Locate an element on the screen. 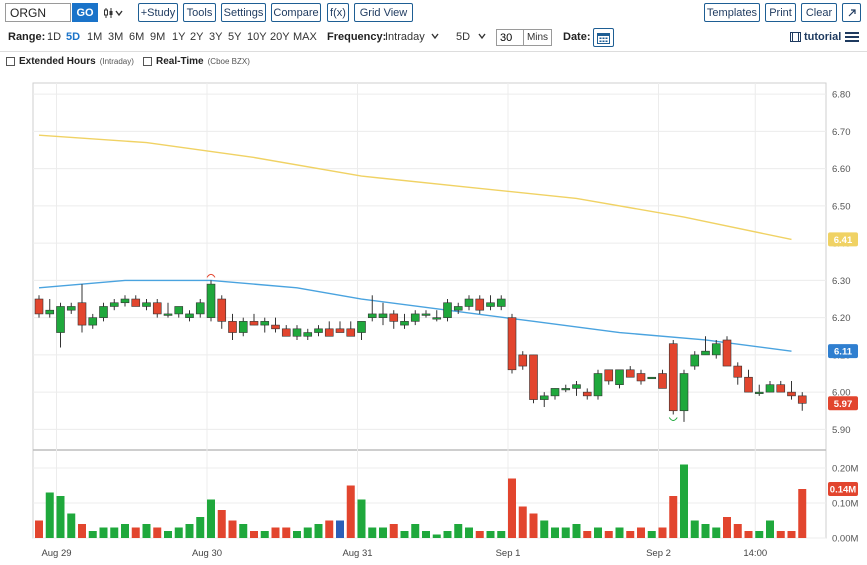 This screenshot has width=867, height=565. compare-button: Compare is located at coordinates (296, 12).